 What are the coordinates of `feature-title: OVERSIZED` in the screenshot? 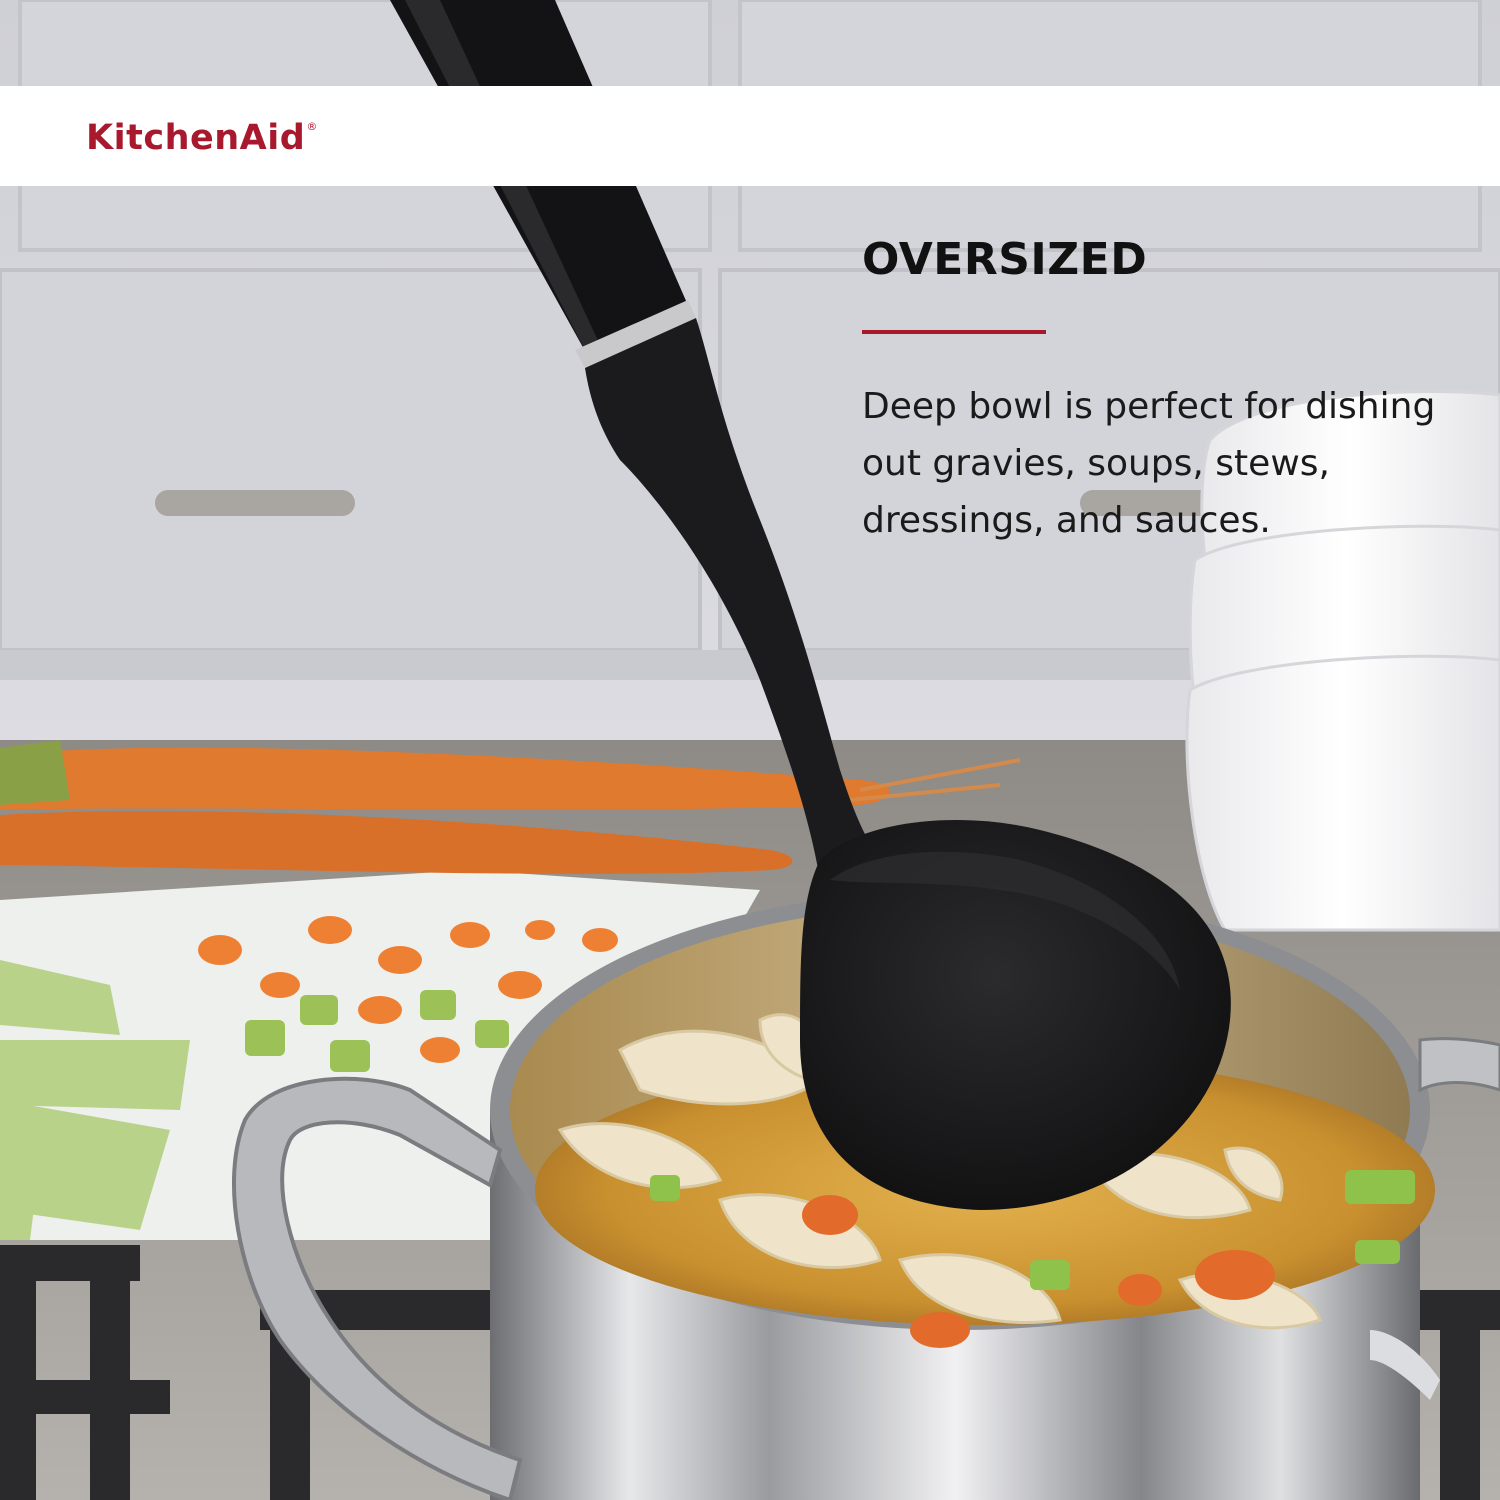 It's located at (1005, 259).